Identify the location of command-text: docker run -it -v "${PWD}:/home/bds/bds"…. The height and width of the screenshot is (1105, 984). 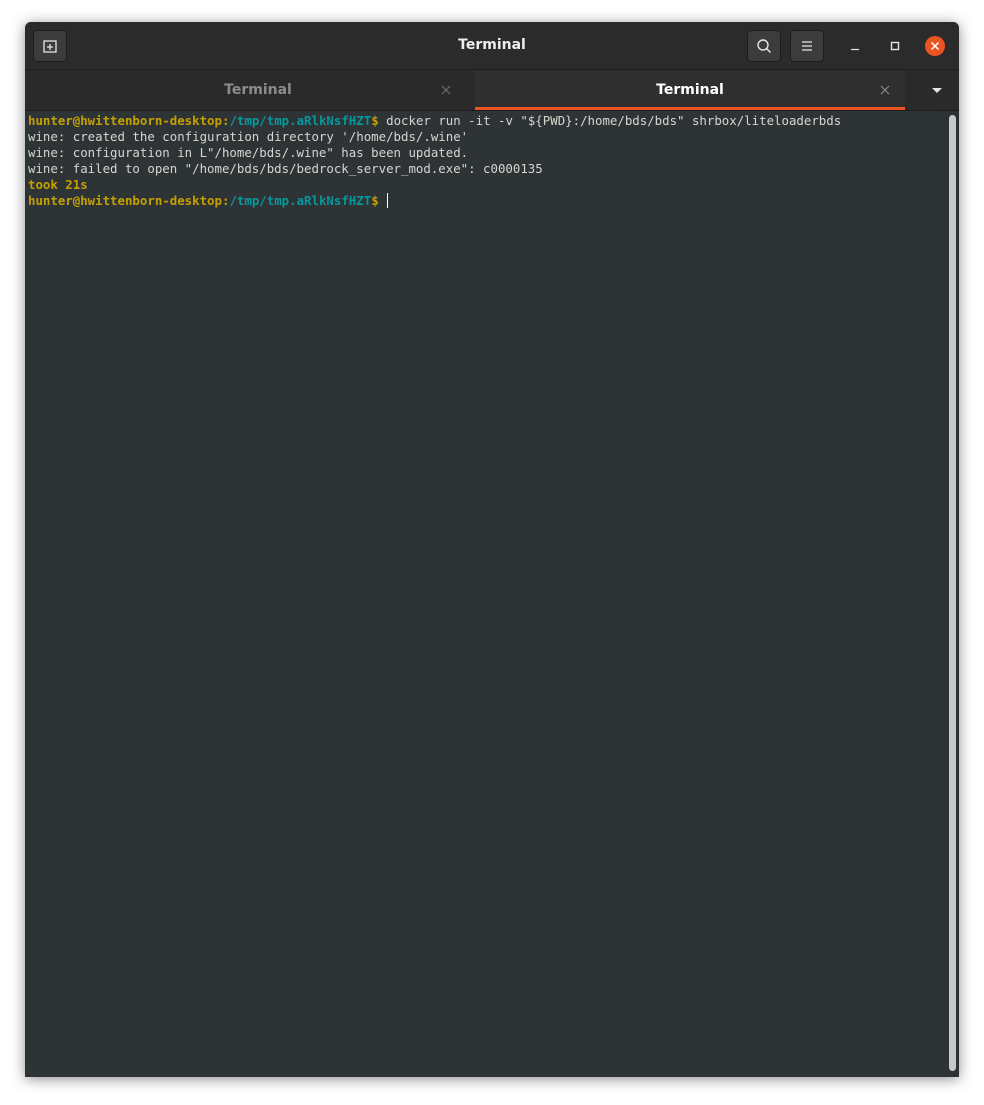
(610, 120).